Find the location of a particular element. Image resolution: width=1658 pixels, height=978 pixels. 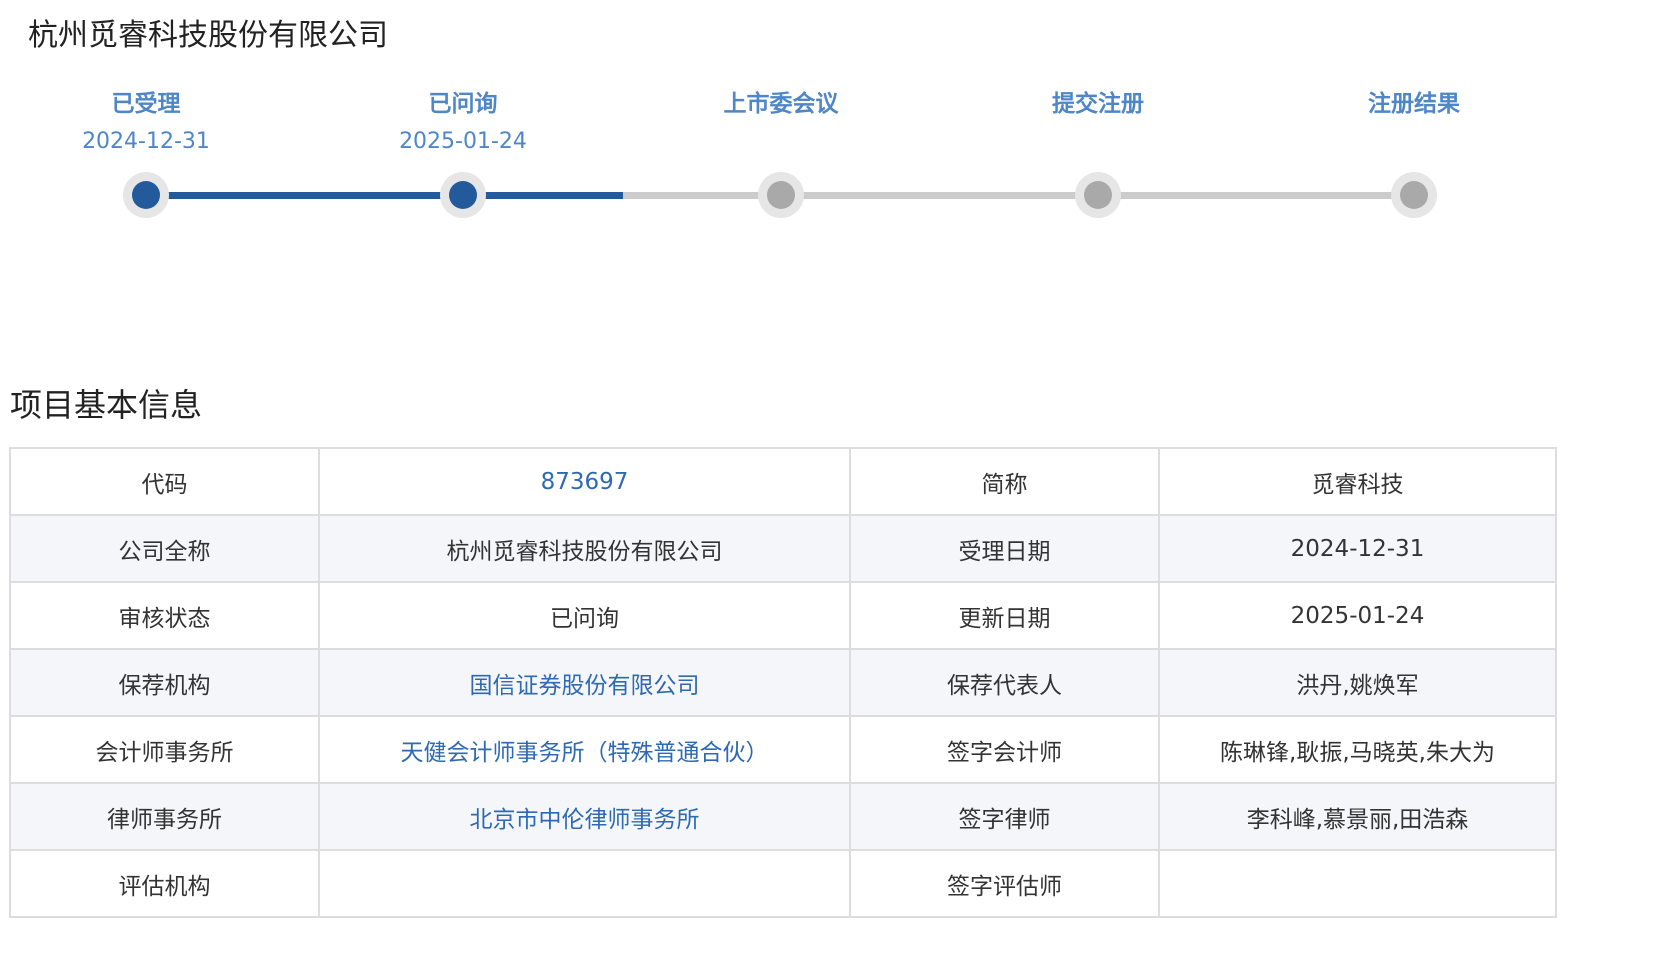

field-label: 公司全称 is located at coordinates (164, 548).